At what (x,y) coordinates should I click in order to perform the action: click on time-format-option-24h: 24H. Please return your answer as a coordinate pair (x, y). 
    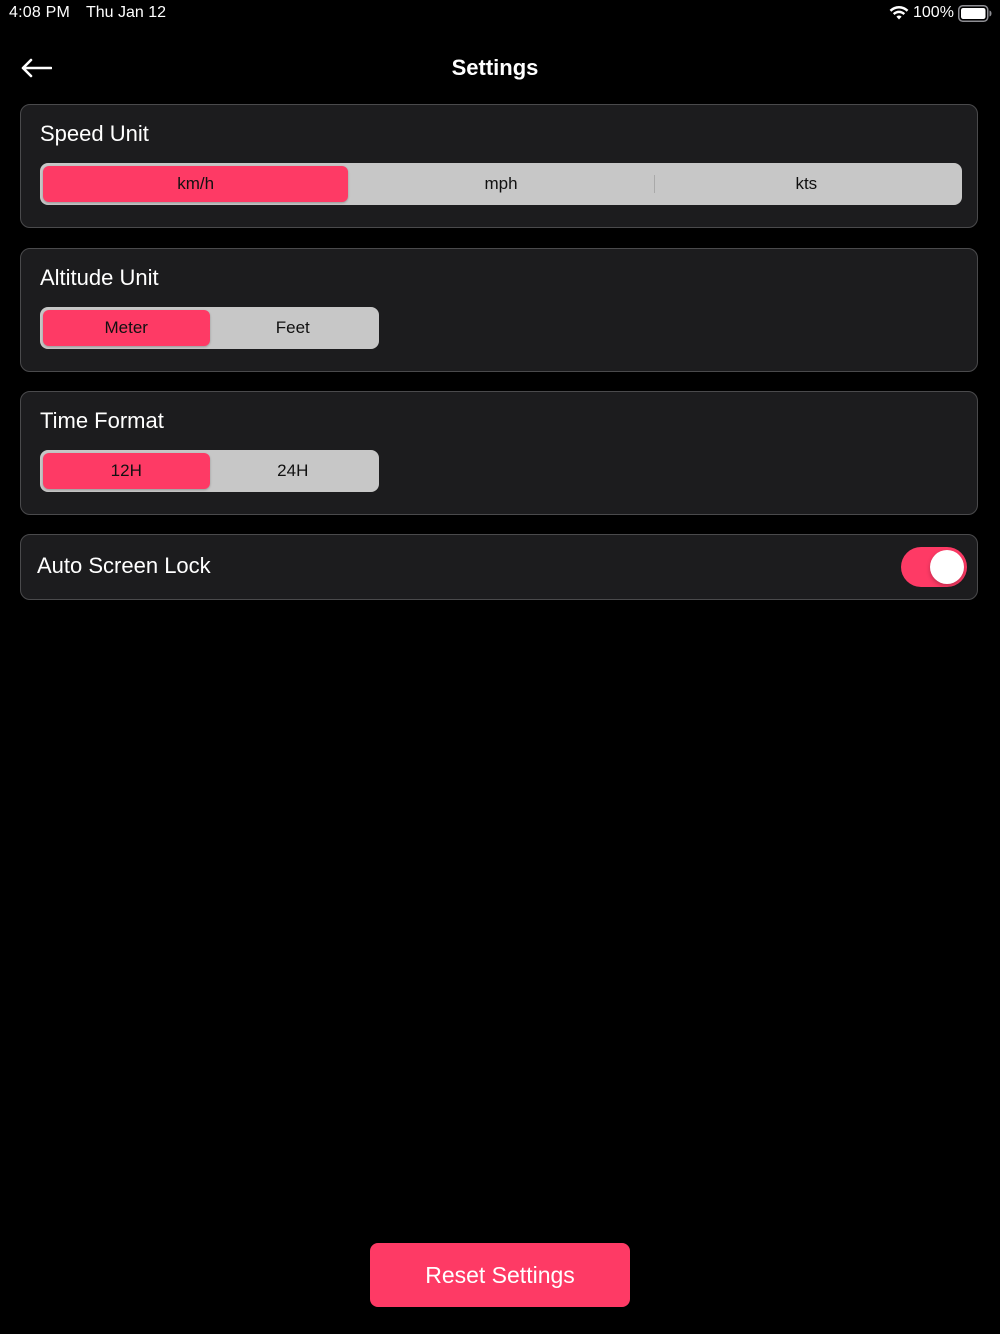
    Looking at the image, I should click on (293, 471).